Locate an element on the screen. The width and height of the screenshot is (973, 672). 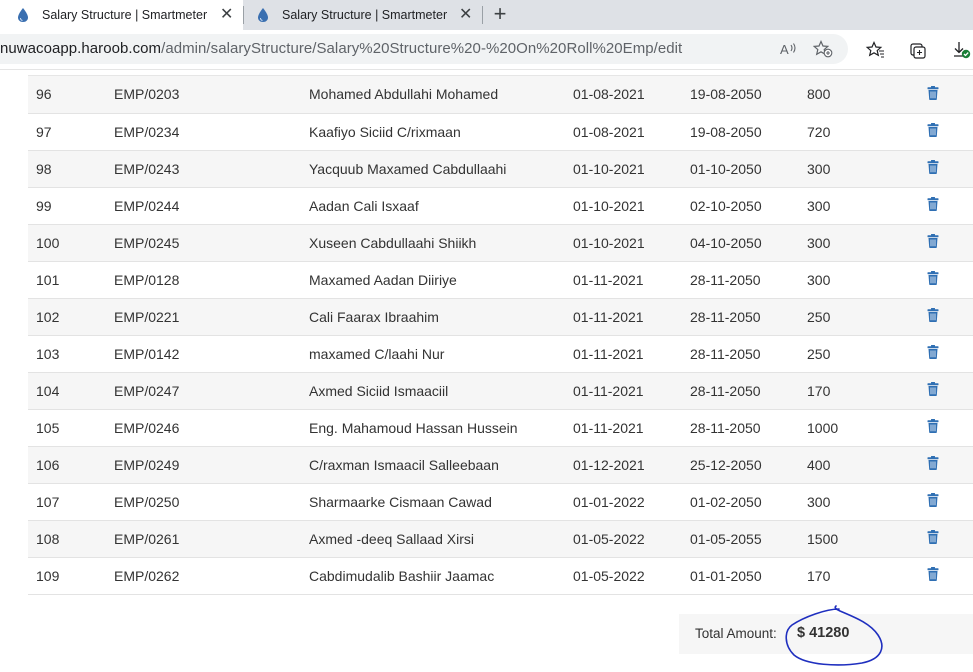
downloads-icon is located at coordinates (962, 50).